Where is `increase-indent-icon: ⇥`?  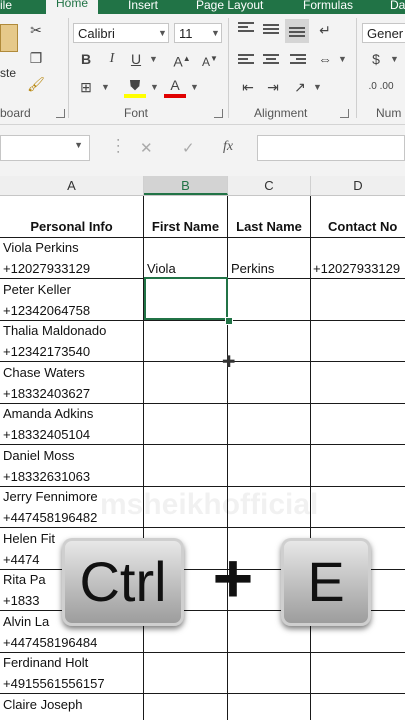
increase-indent-icon: ⇥ is located at coordinates (273, 87).